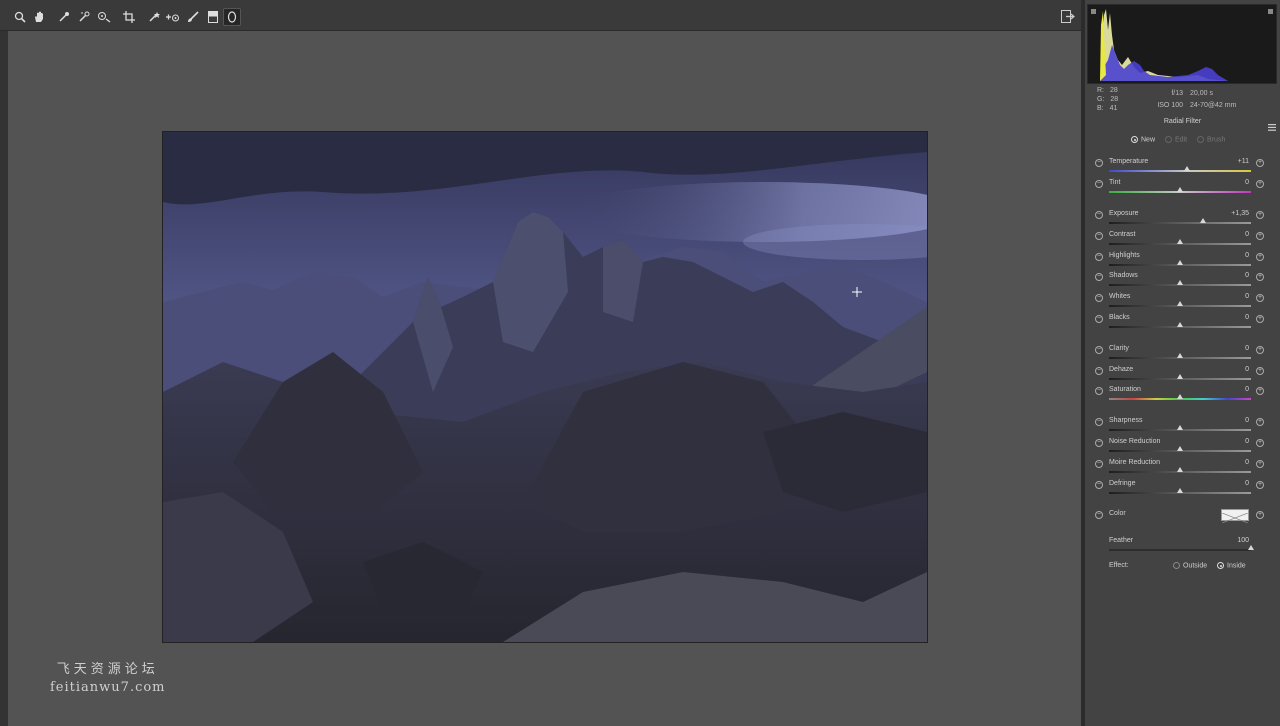 This screenshot has width=1280, height=726. I want to click on whites-slider-thumb, so click(1180, 303).